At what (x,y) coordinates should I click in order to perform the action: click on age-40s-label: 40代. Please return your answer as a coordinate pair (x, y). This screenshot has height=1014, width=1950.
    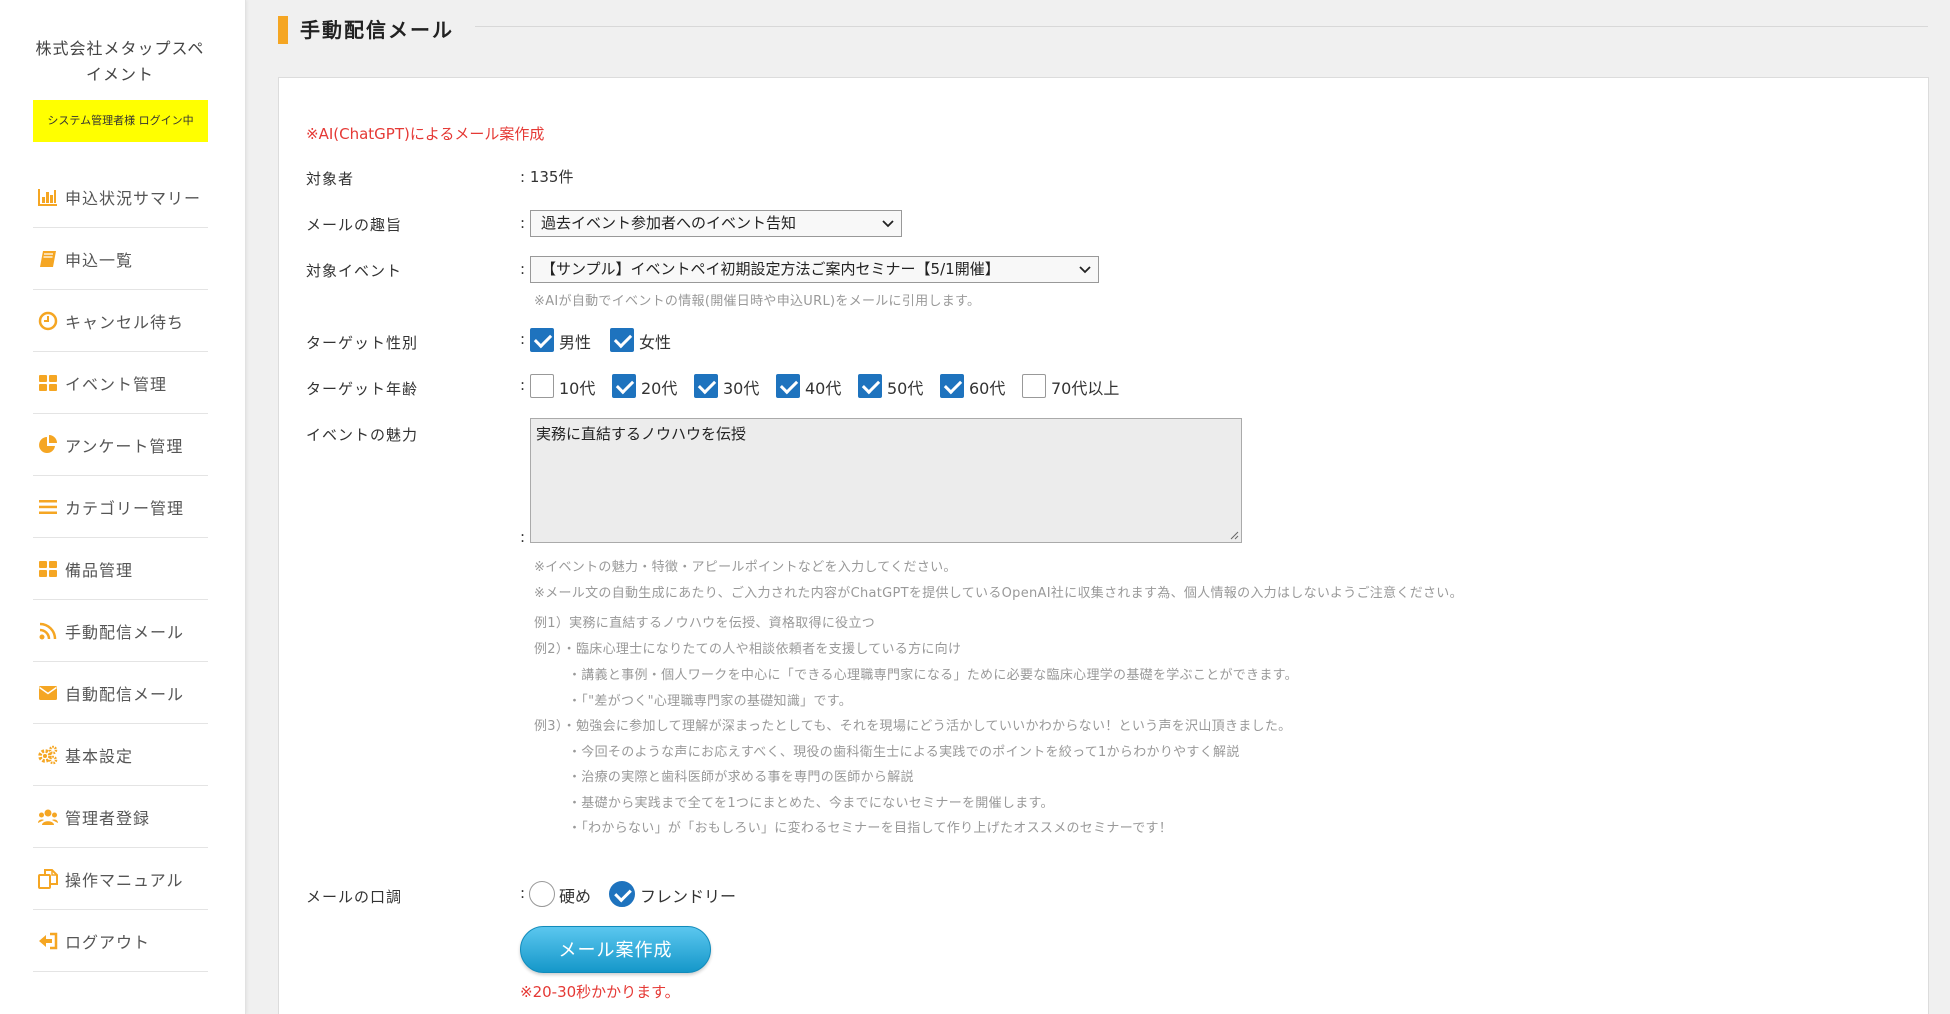
    Looking at the image, I should click on (823, 388).